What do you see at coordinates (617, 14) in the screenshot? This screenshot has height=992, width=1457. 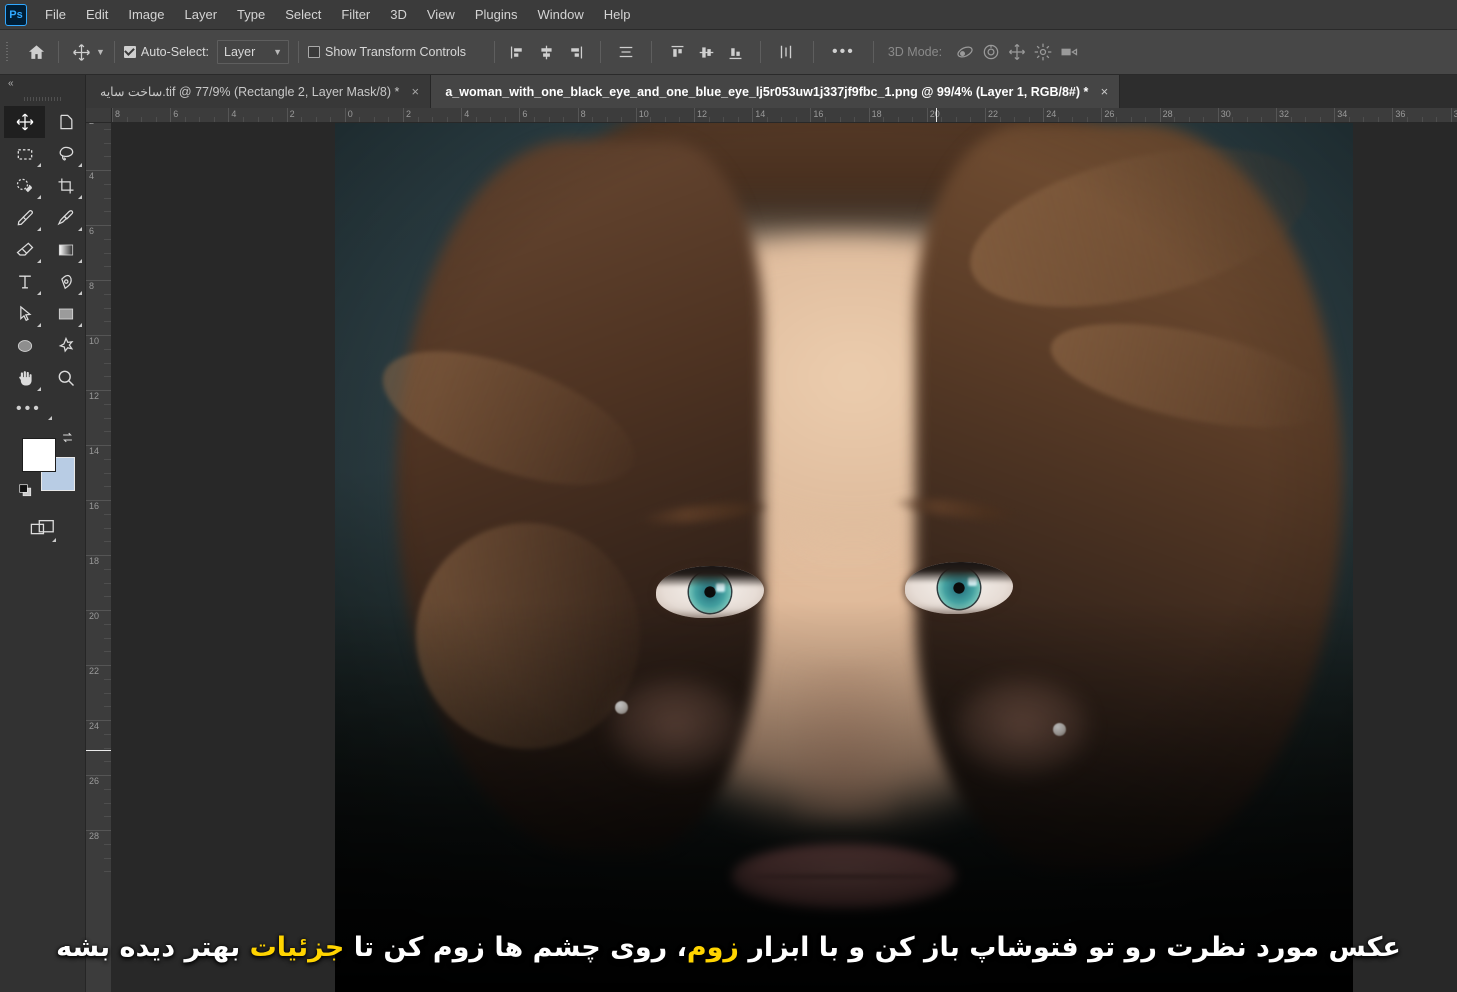 I see `menu-item-help: Help` at bounding box center [617, 14].